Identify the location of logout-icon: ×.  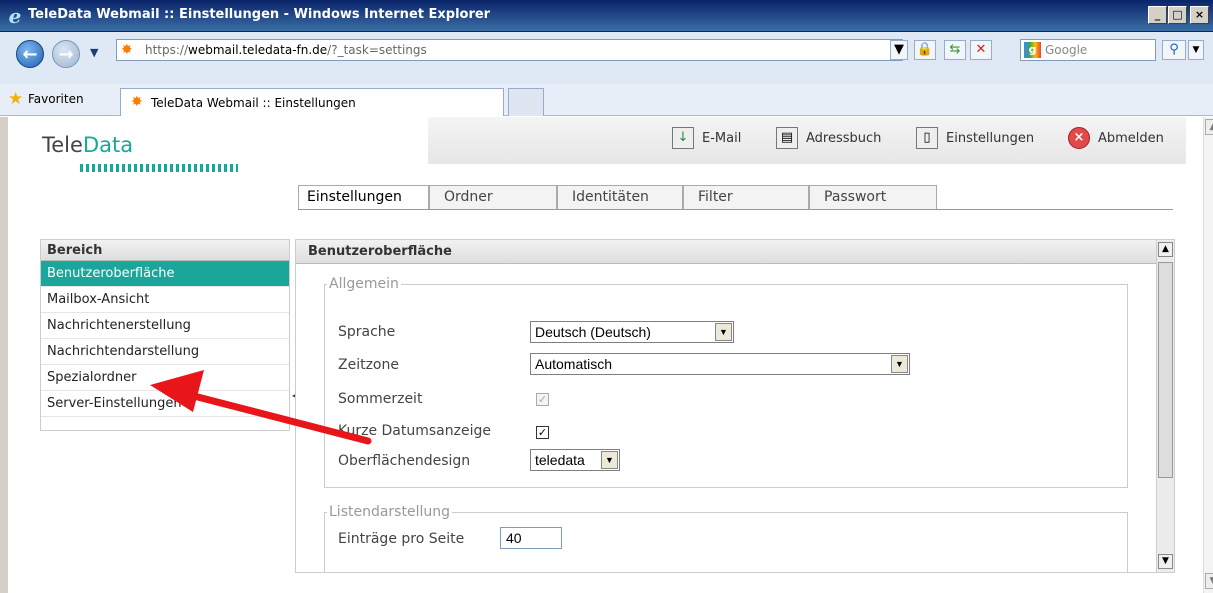
(1079, 138).